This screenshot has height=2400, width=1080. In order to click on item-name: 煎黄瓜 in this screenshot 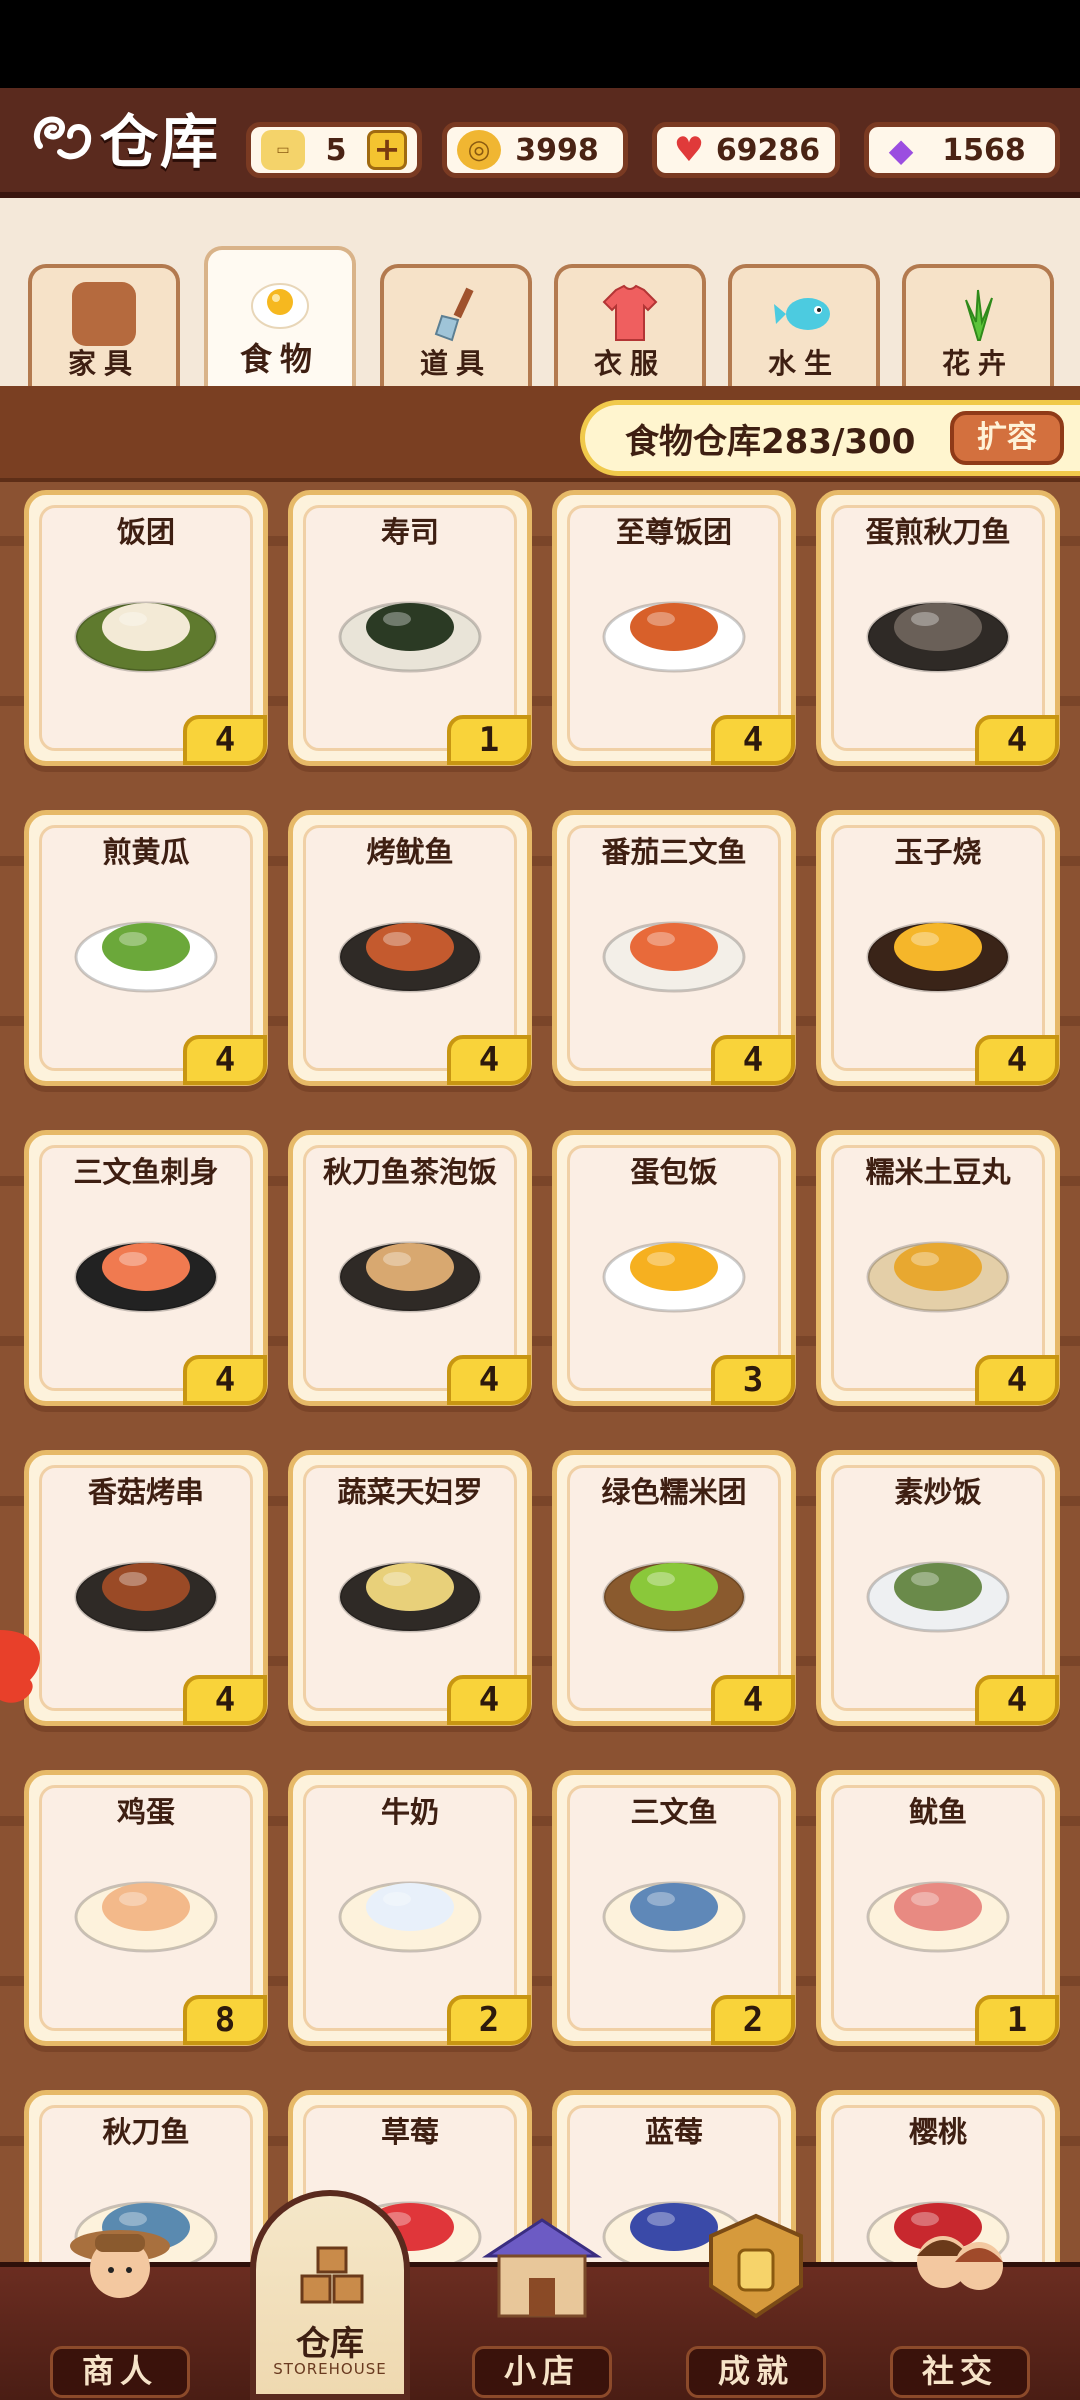, I will do `click(146, 852)`.